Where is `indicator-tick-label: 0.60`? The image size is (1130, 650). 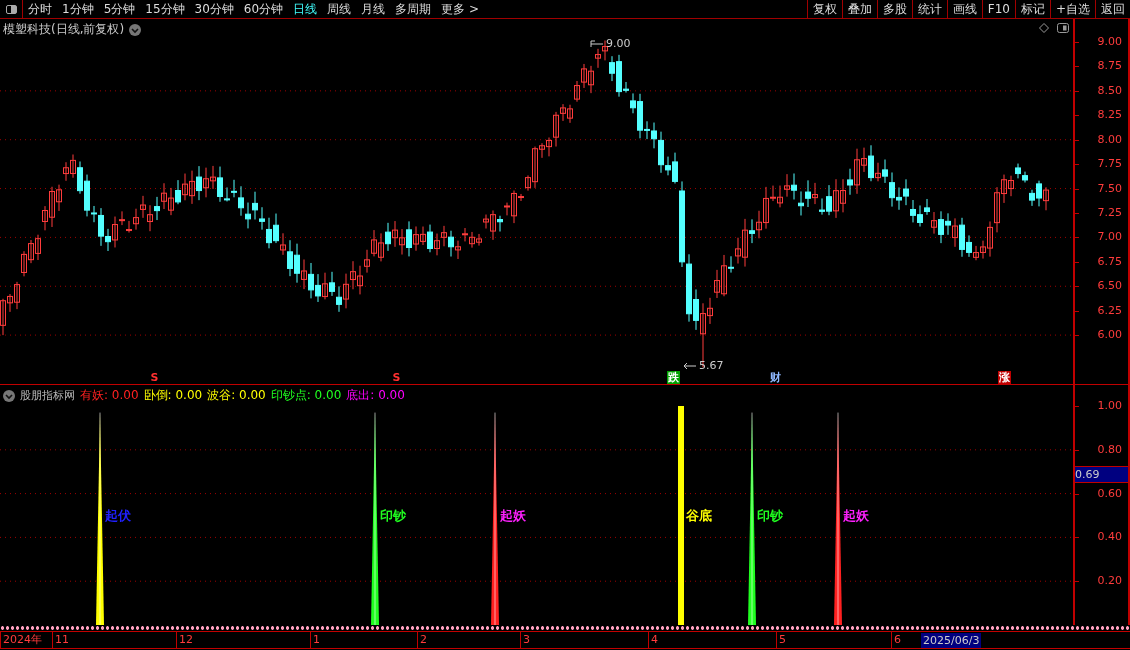 indicator-tick-label: 0.60 is located at coordinates (1109, 493).